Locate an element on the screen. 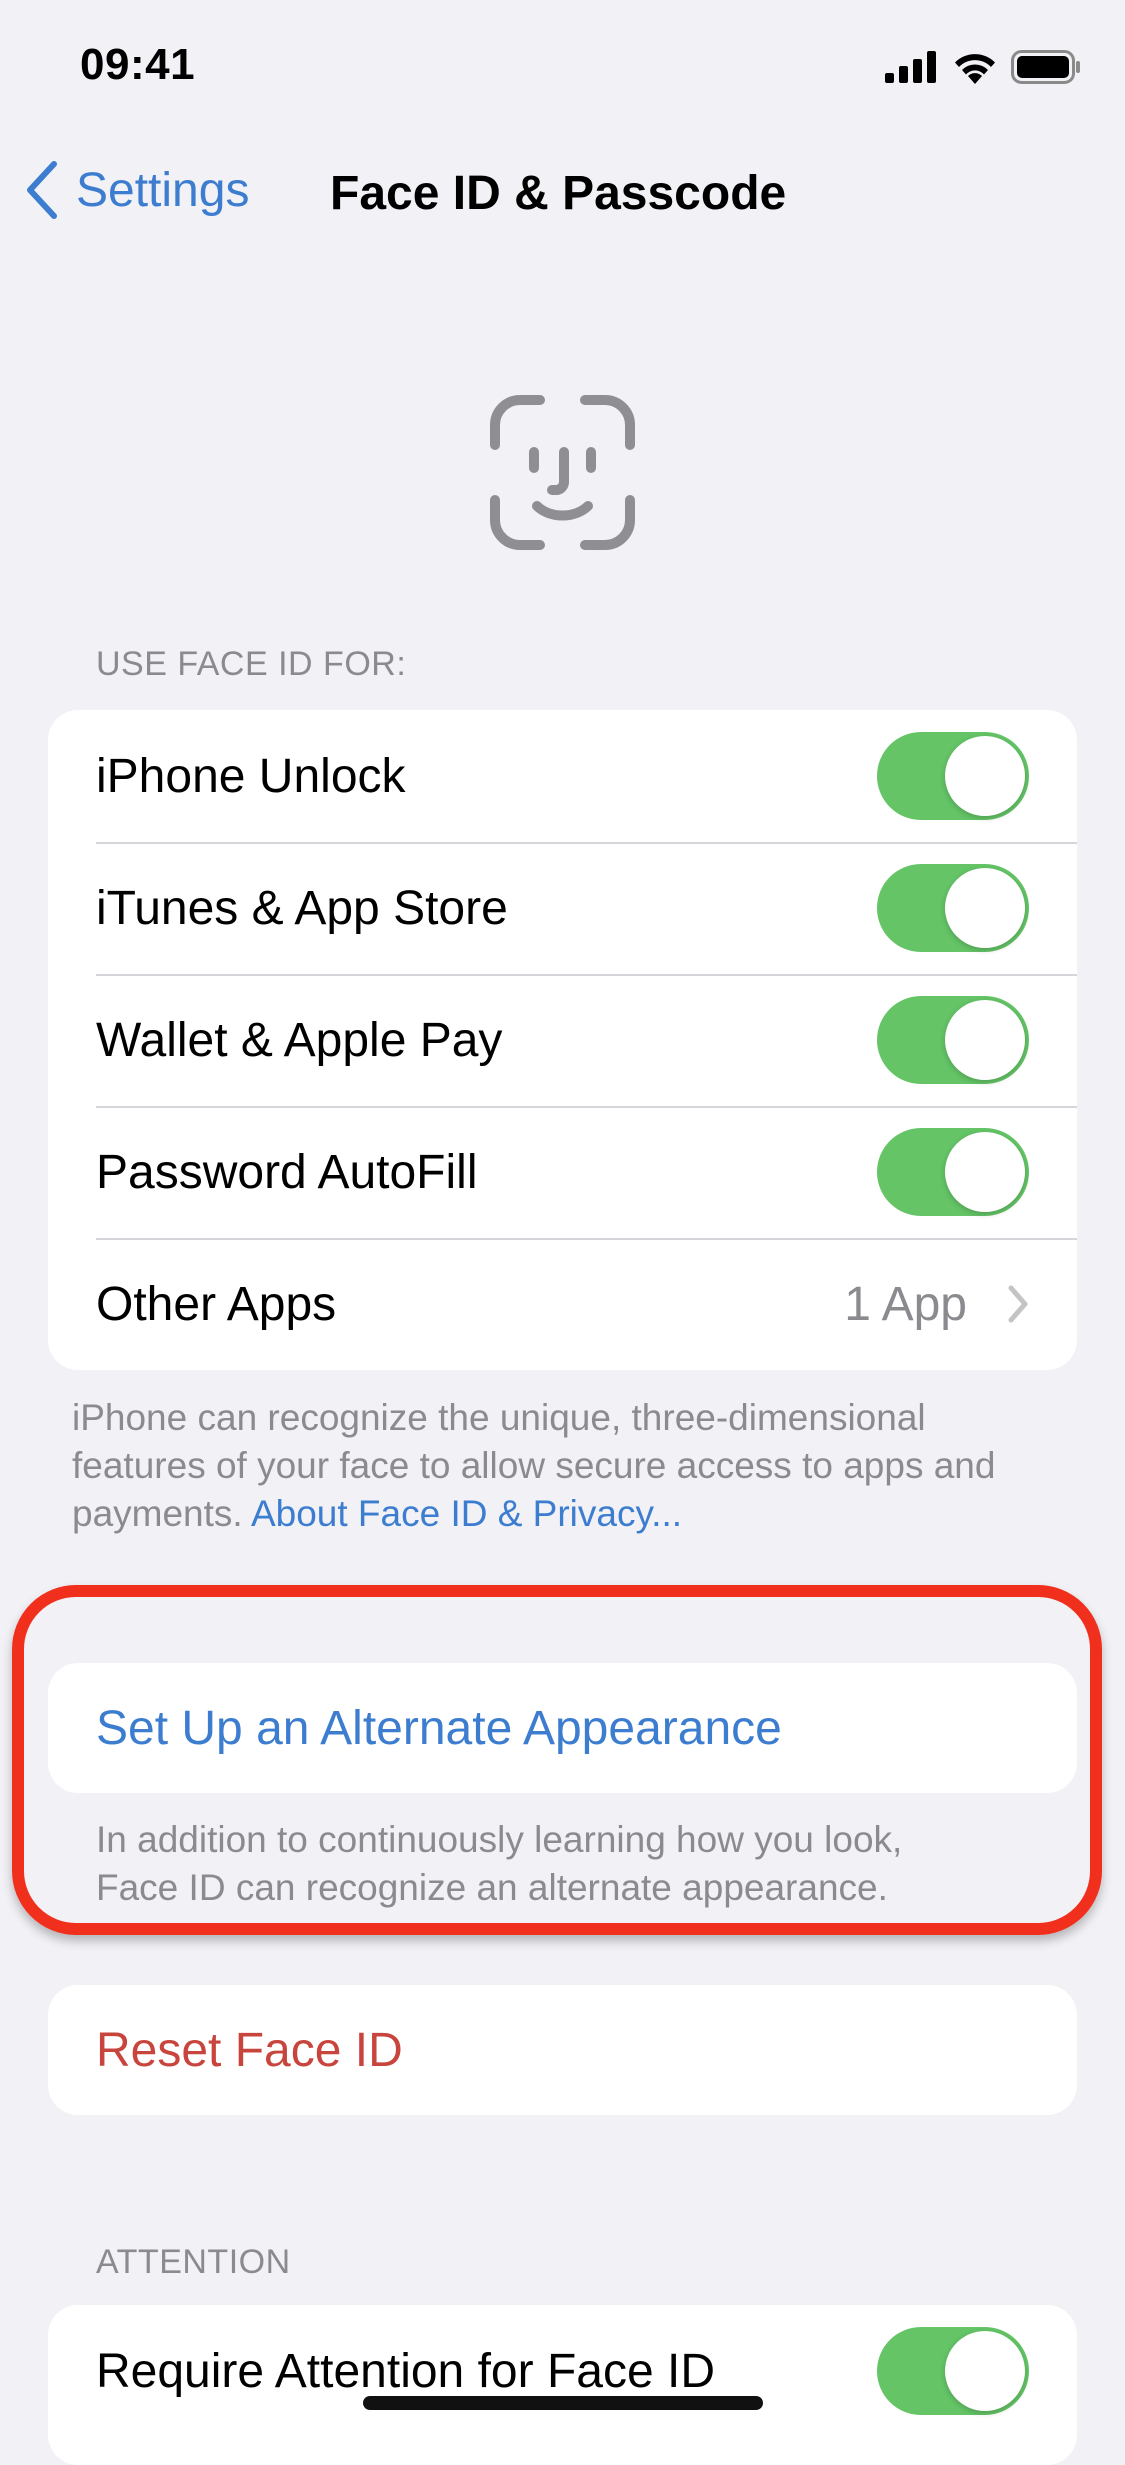  back-button: Settings is located at coordinates (135, 190).